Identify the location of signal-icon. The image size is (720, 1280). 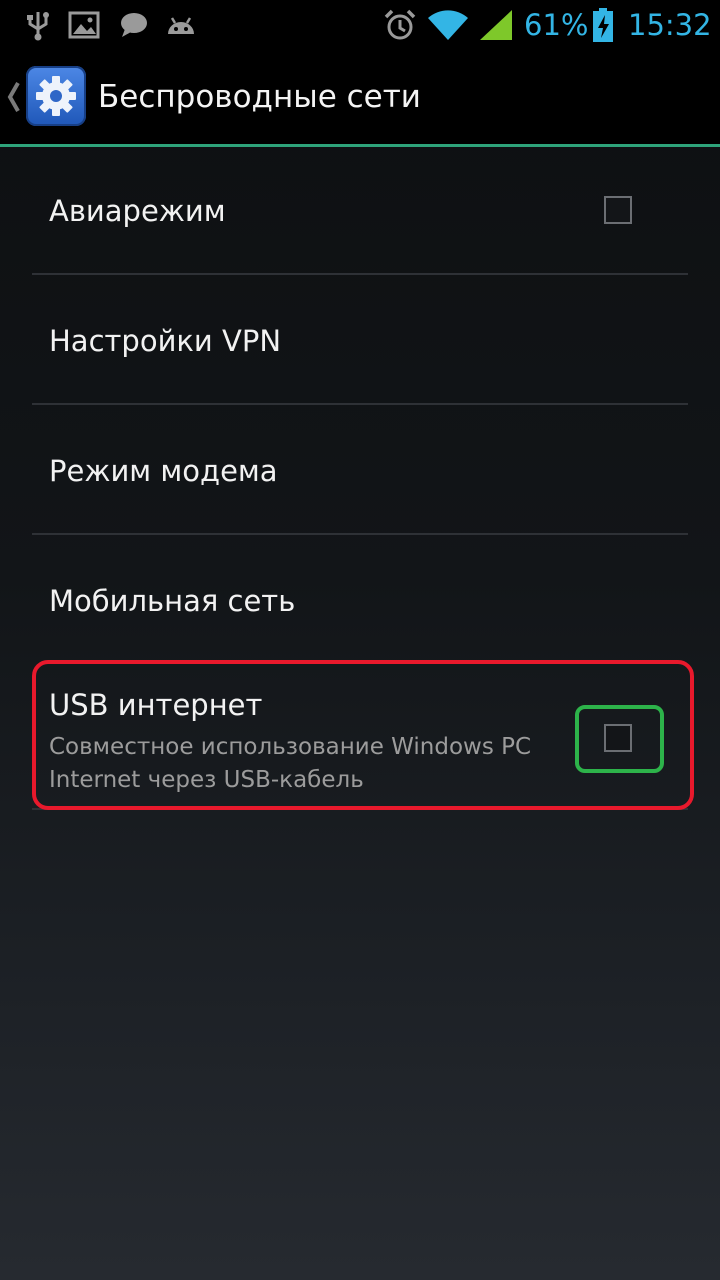
(496, 25).